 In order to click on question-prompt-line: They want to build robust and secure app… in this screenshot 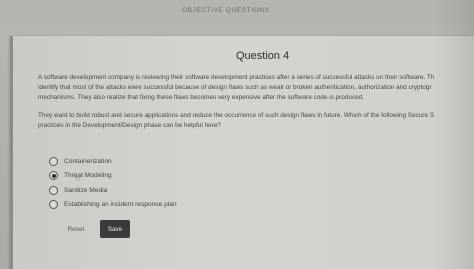, I will do `click(236, 115)`.